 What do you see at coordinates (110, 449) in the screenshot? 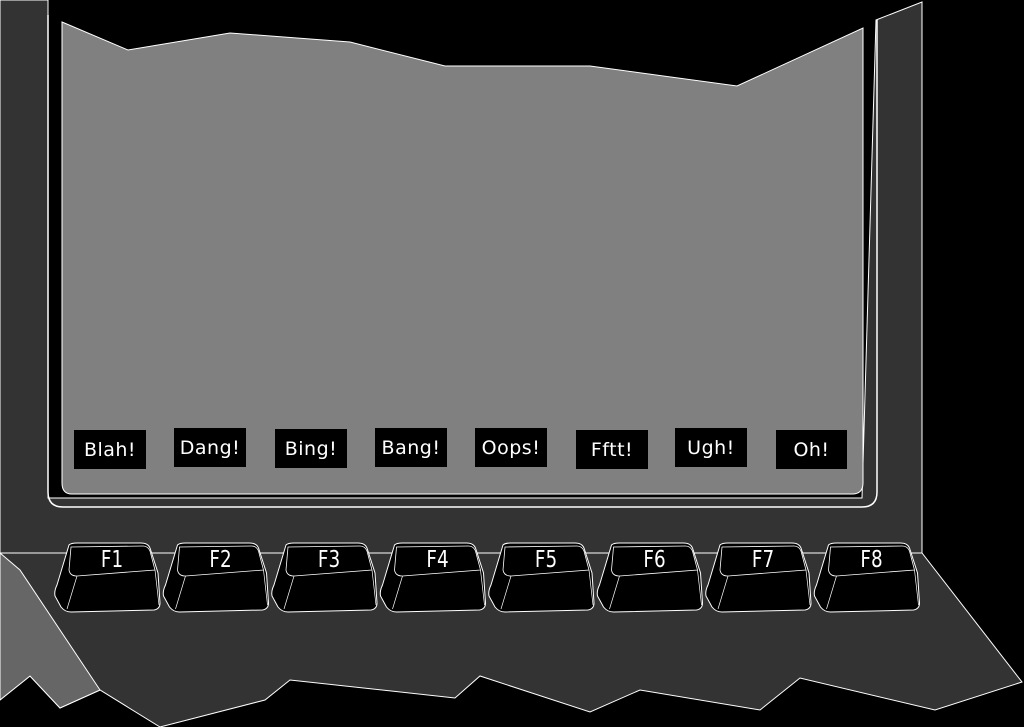
I see `soft-label-1: Blah!` at bounding box center [110, 449].